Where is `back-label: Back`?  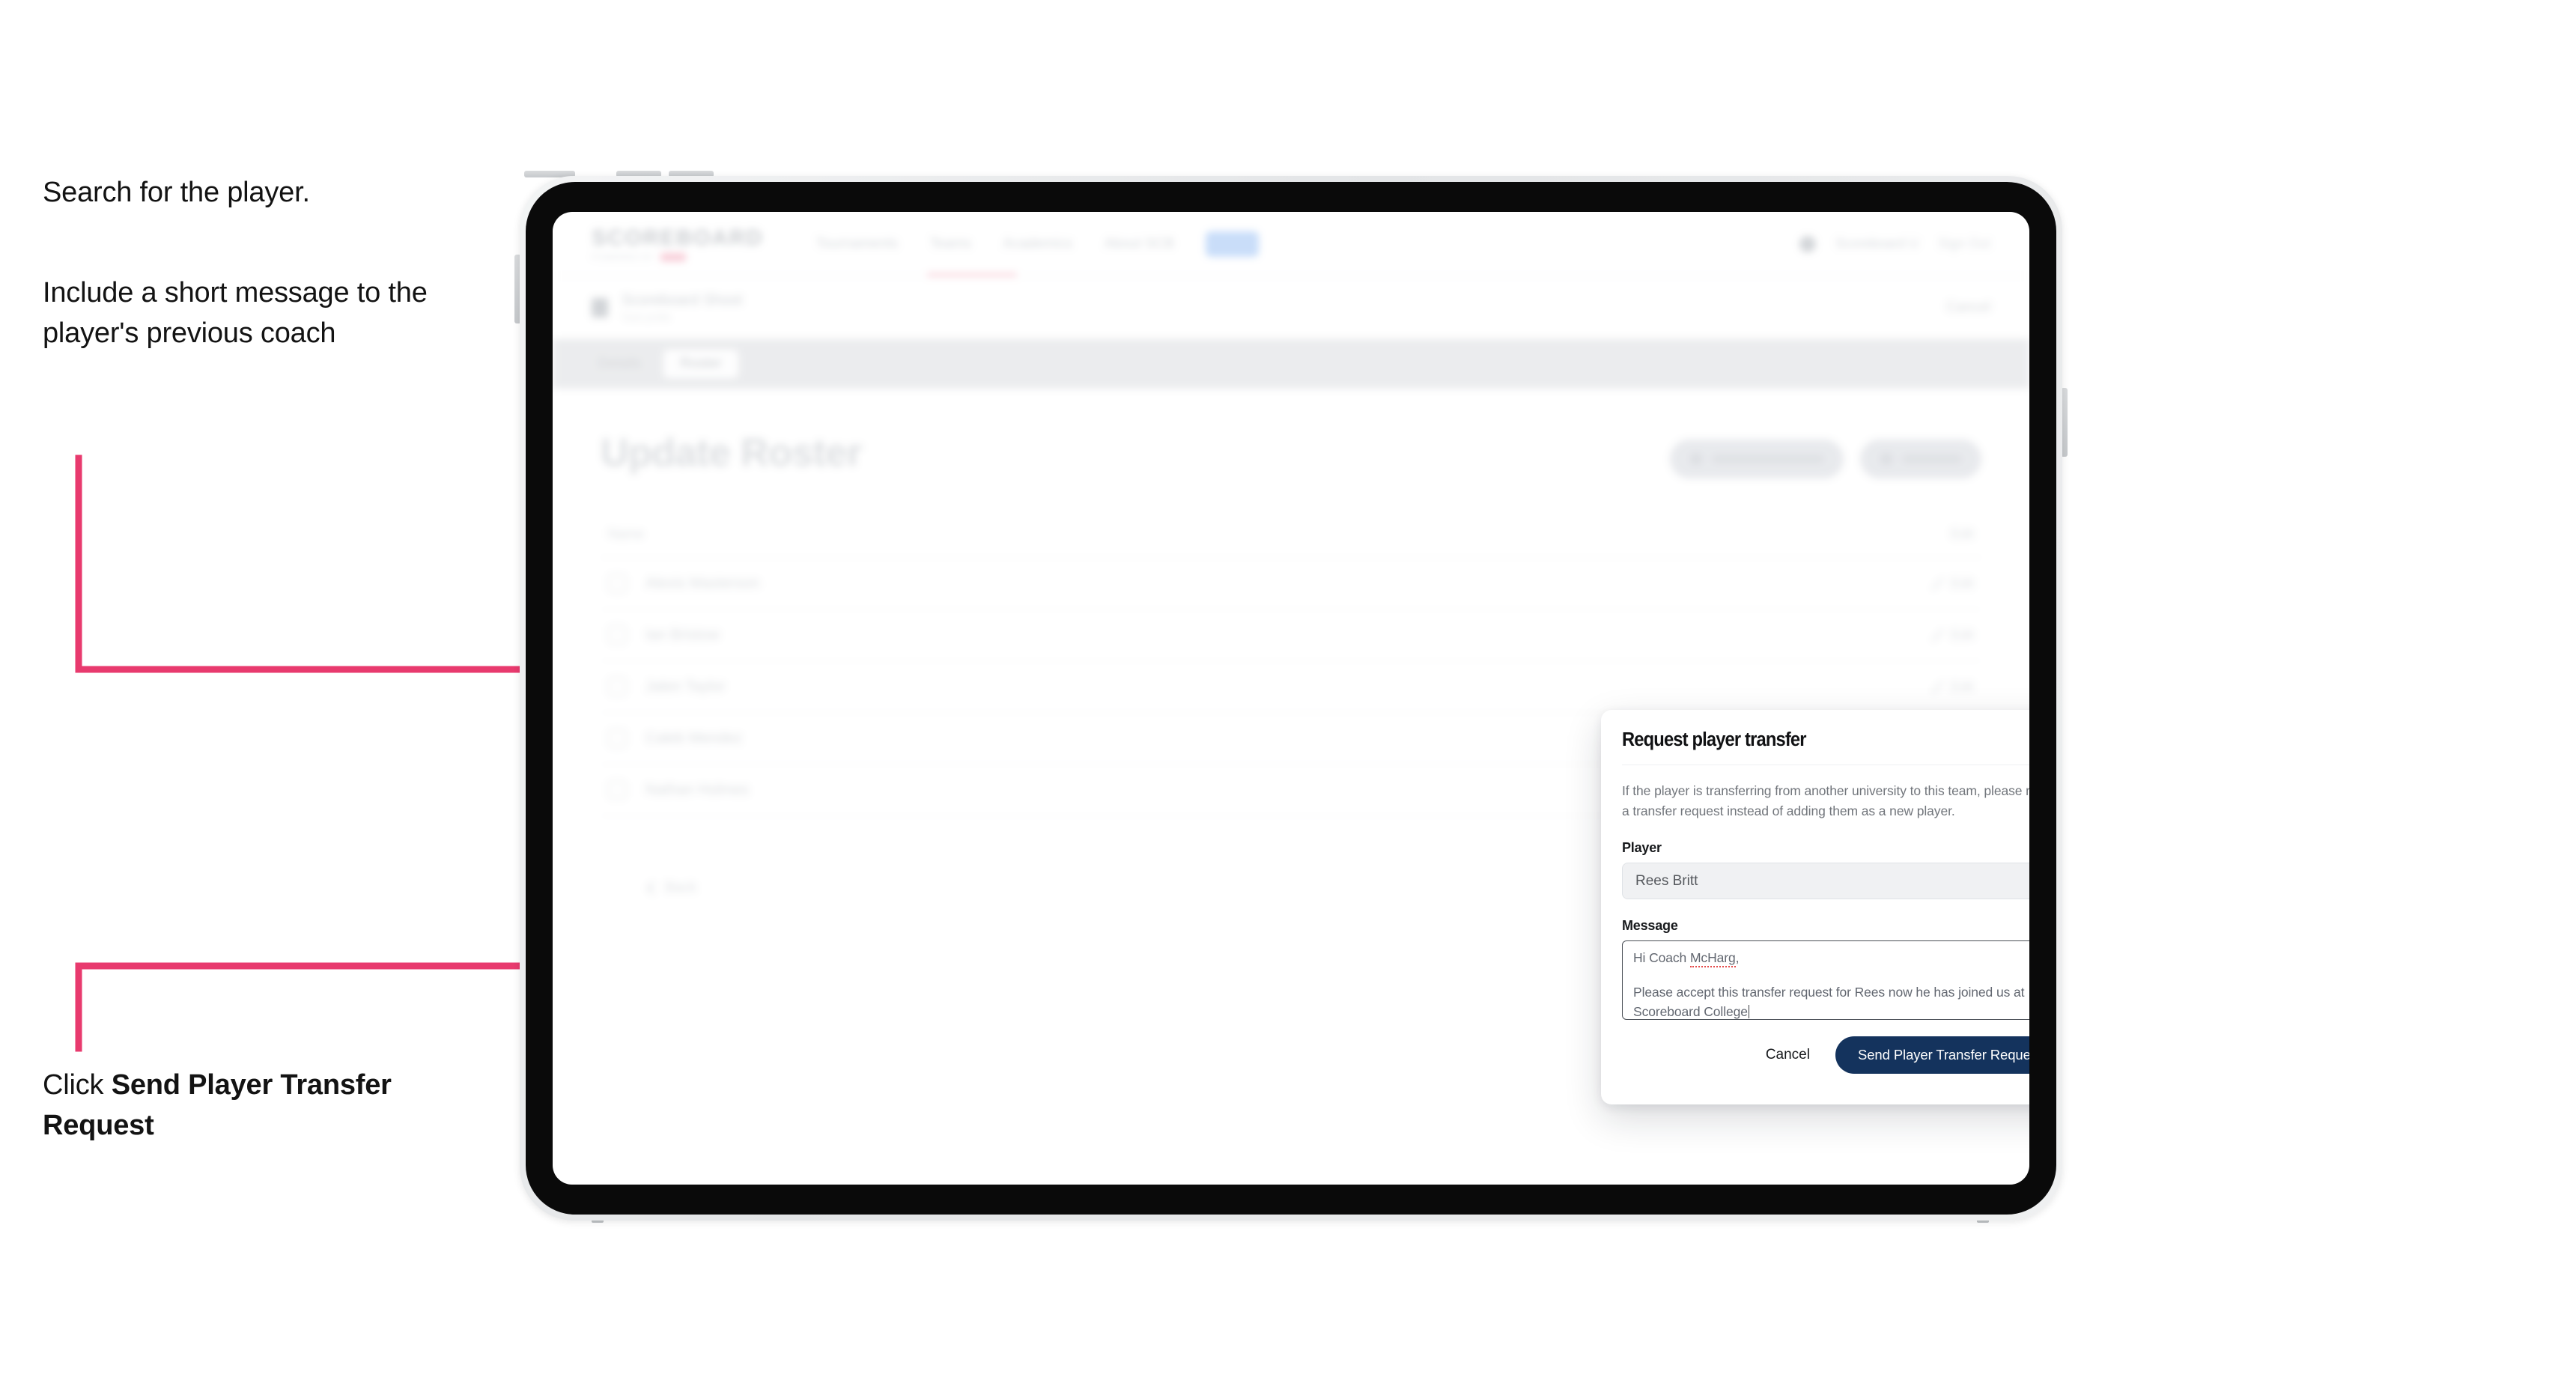
back-label: Back is located at coordinates (681, 888).